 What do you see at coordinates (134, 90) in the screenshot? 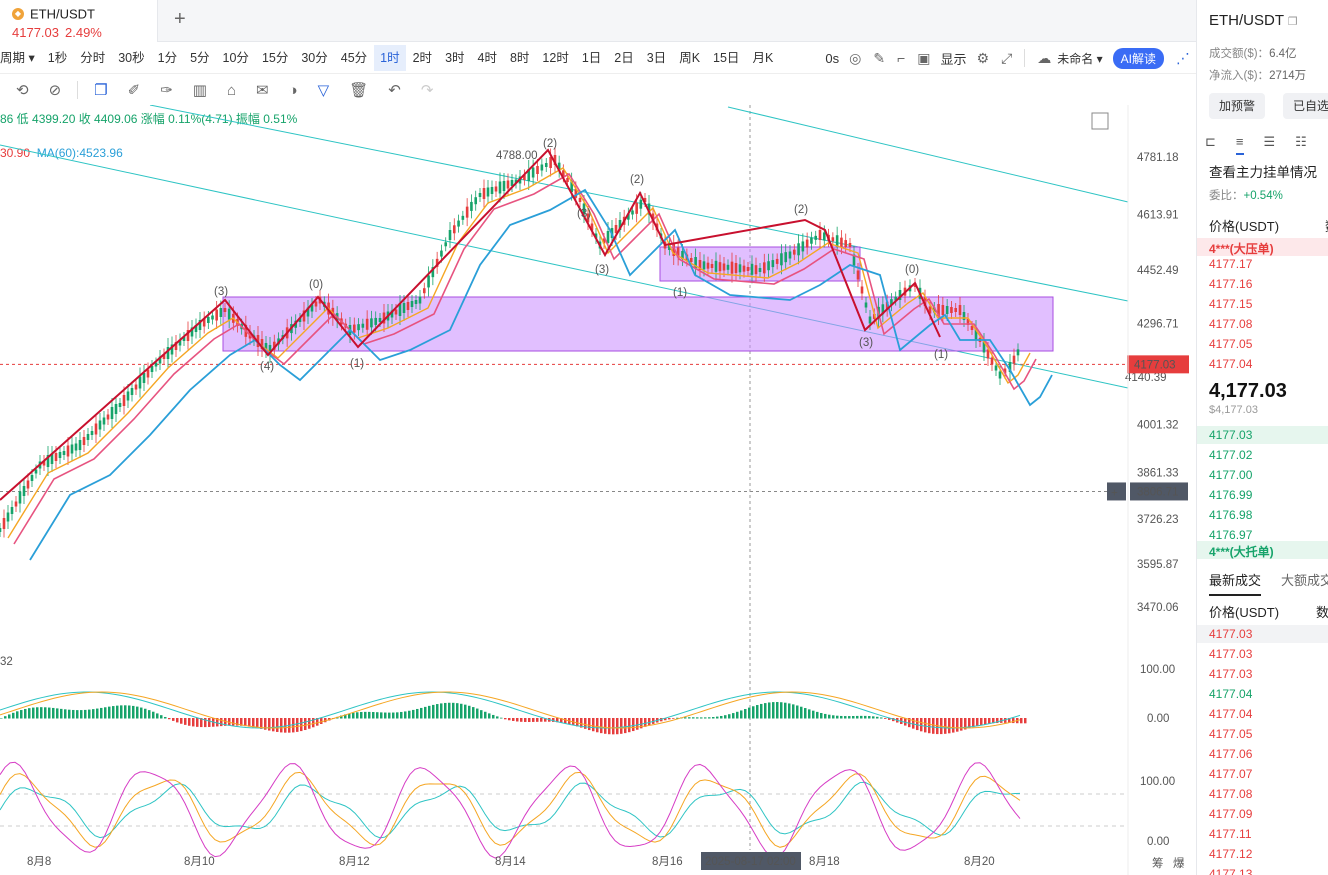
I see `ruler-icon: ✐` at bounding box center [134, 90].